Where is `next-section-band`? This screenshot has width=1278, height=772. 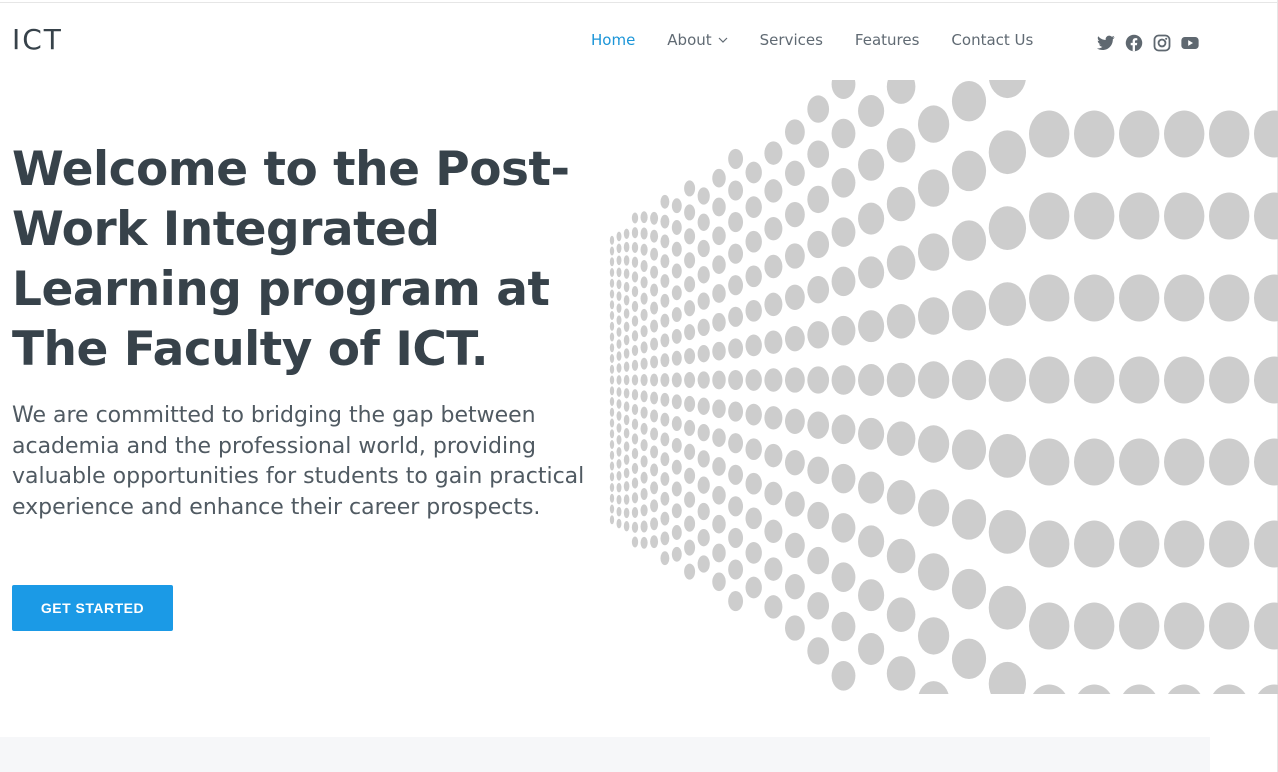
next-section-band is located at coordinates (605, 754).